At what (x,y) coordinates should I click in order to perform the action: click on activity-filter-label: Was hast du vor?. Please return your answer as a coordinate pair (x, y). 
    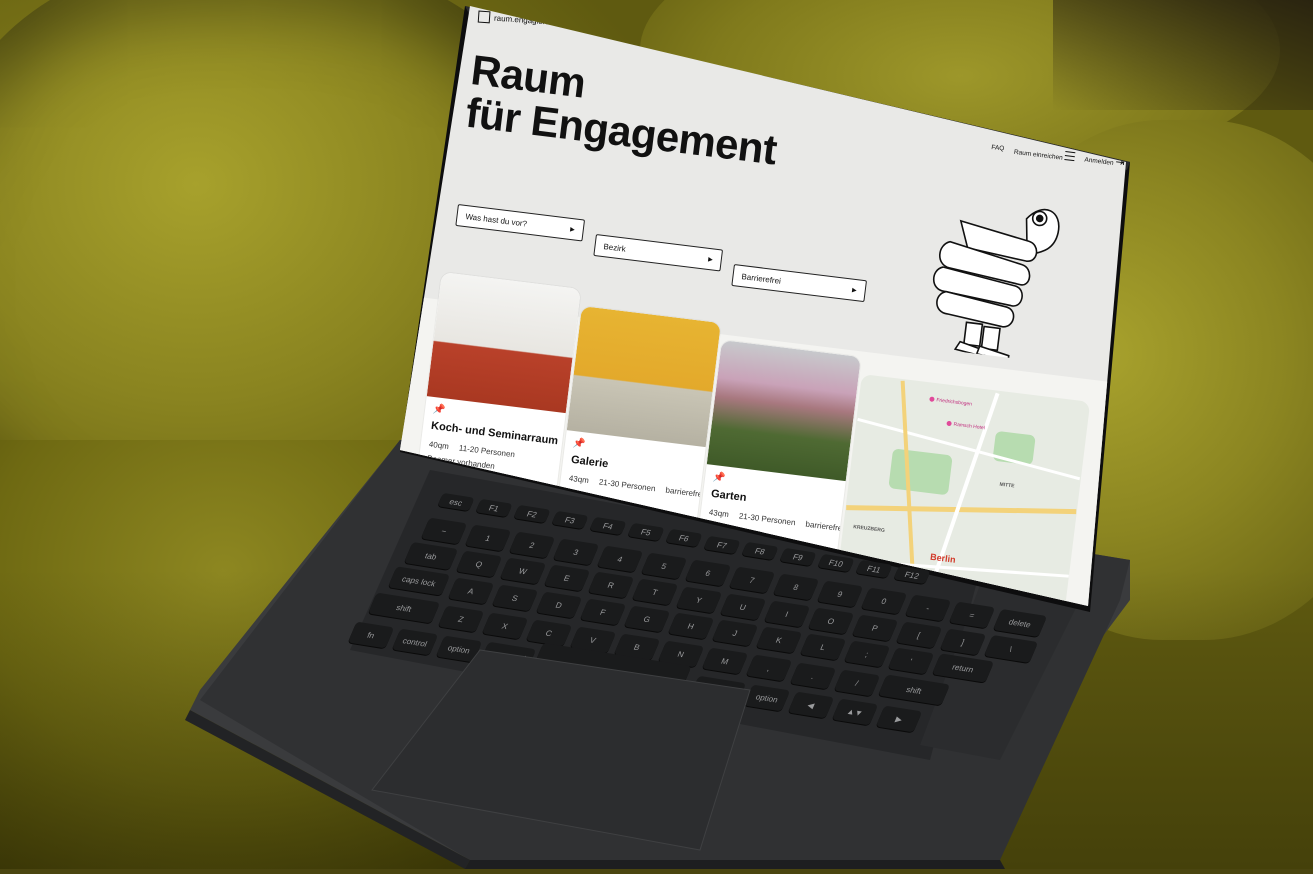
    Looking at the image, I should click on (496, 220).